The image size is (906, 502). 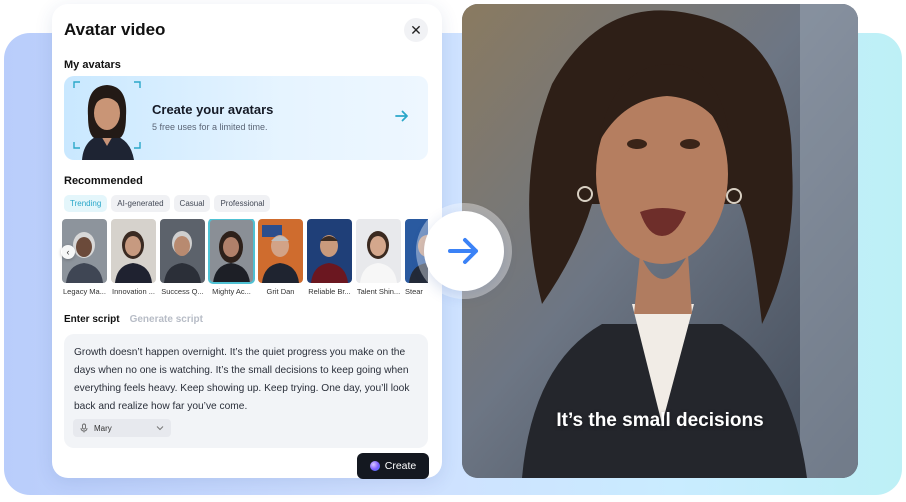 What do you see at coordinates (122, 428) in the screenshot?
I see `voice-select: Mary` at bounding box center [122, 428].